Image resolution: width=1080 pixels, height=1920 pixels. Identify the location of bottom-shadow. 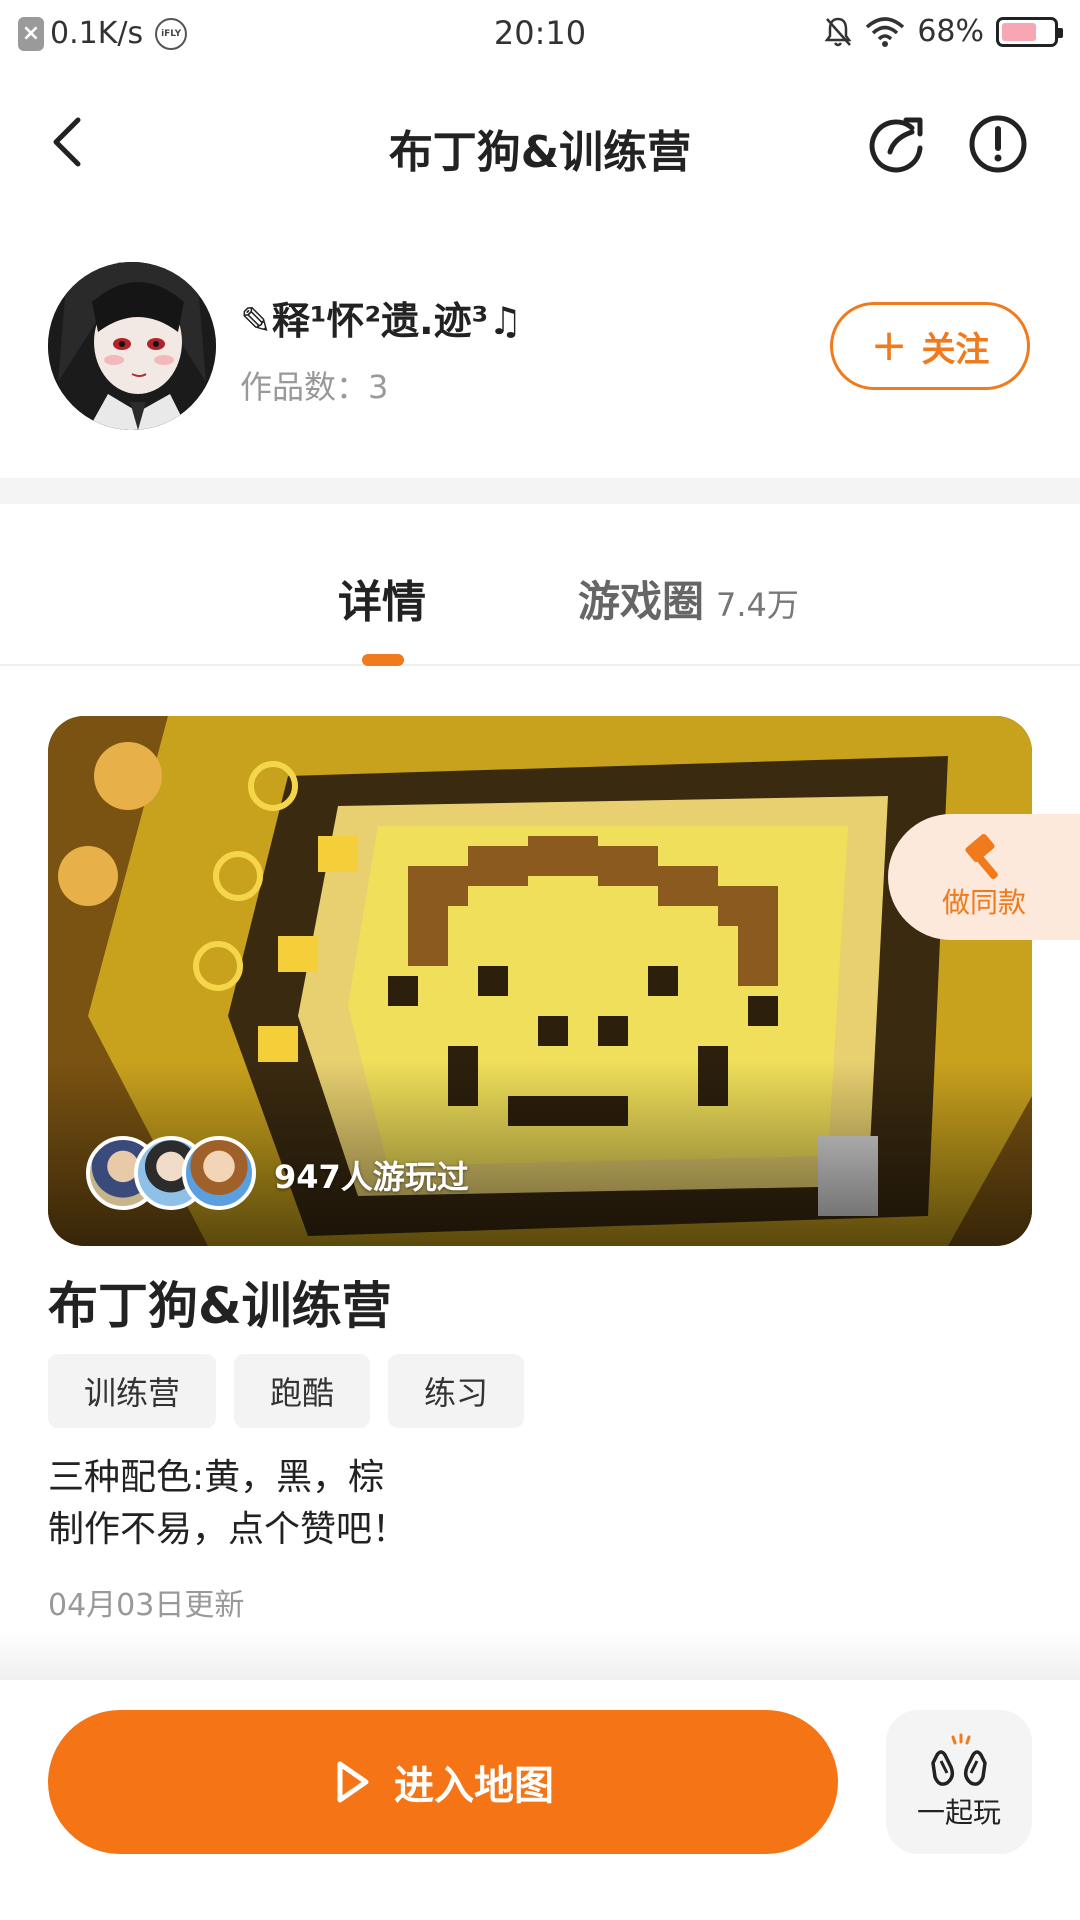
(540, 1655).